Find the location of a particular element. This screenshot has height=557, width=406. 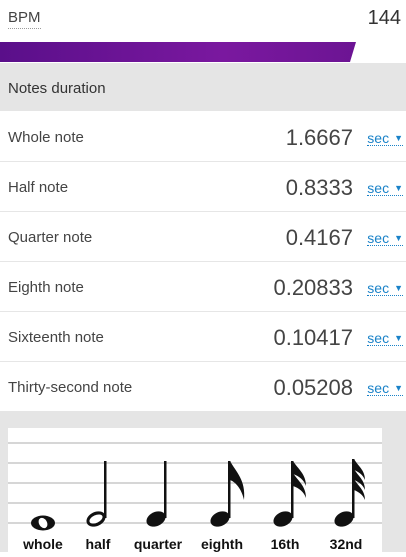

bpm-row: BPM 144 is located at coordinates (203, 21).